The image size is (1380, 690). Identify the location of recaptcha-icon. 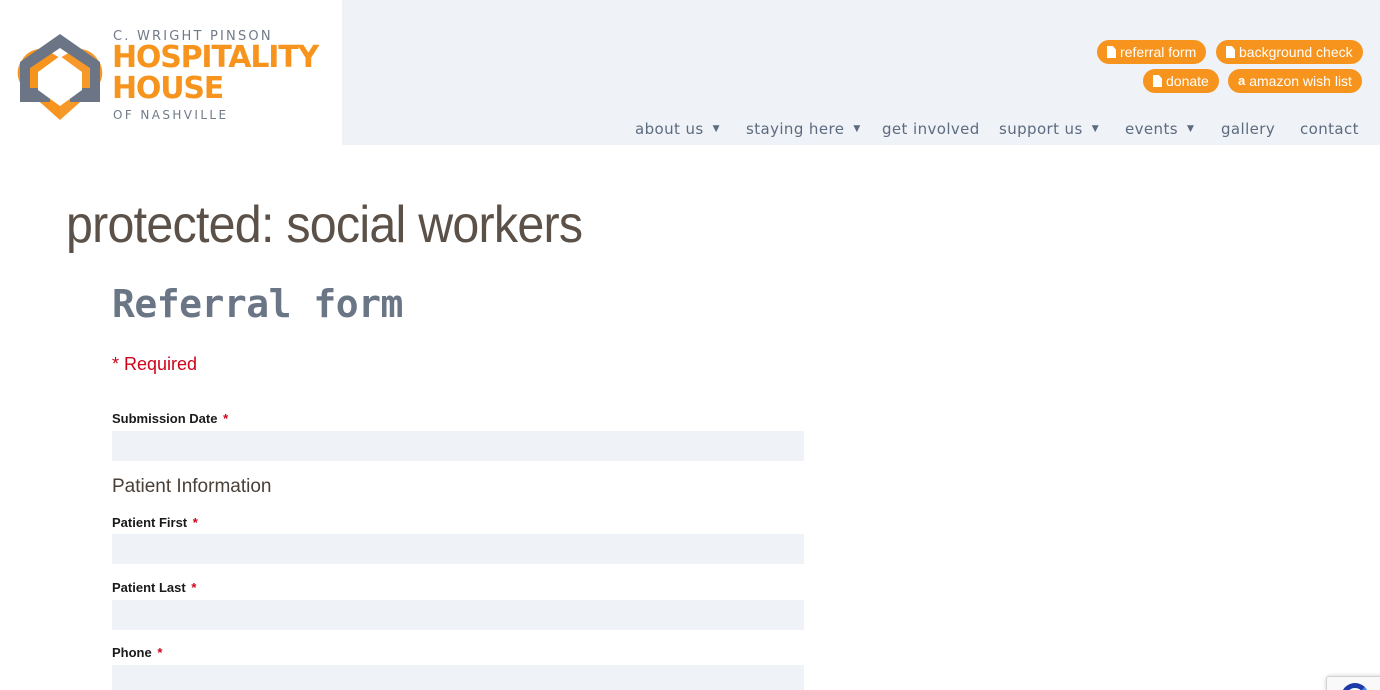
(1355, 686).